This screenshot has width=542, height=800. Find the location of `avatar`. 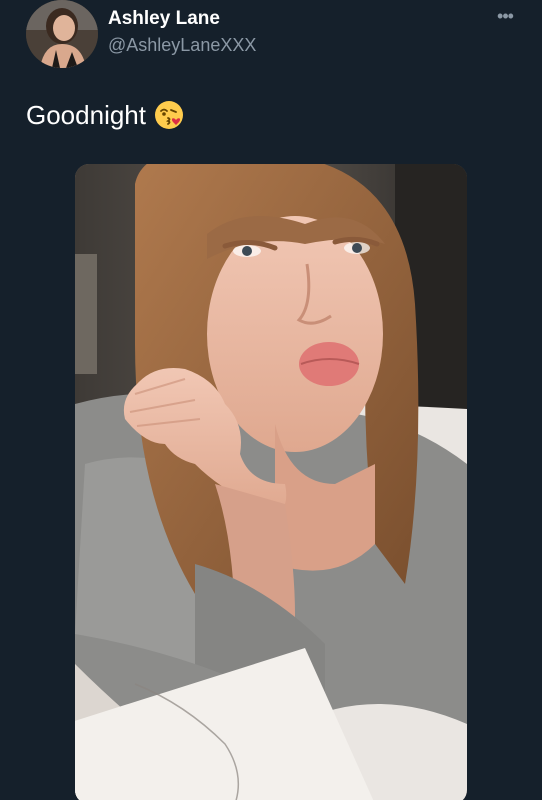

avatar is located at coordinates (62, 34).